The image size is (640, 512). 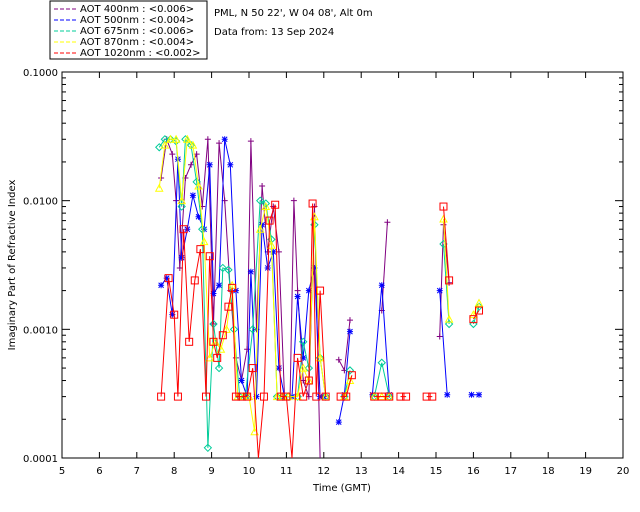 I want to click on x-tick-label: 14, so click(x=398, y=471).